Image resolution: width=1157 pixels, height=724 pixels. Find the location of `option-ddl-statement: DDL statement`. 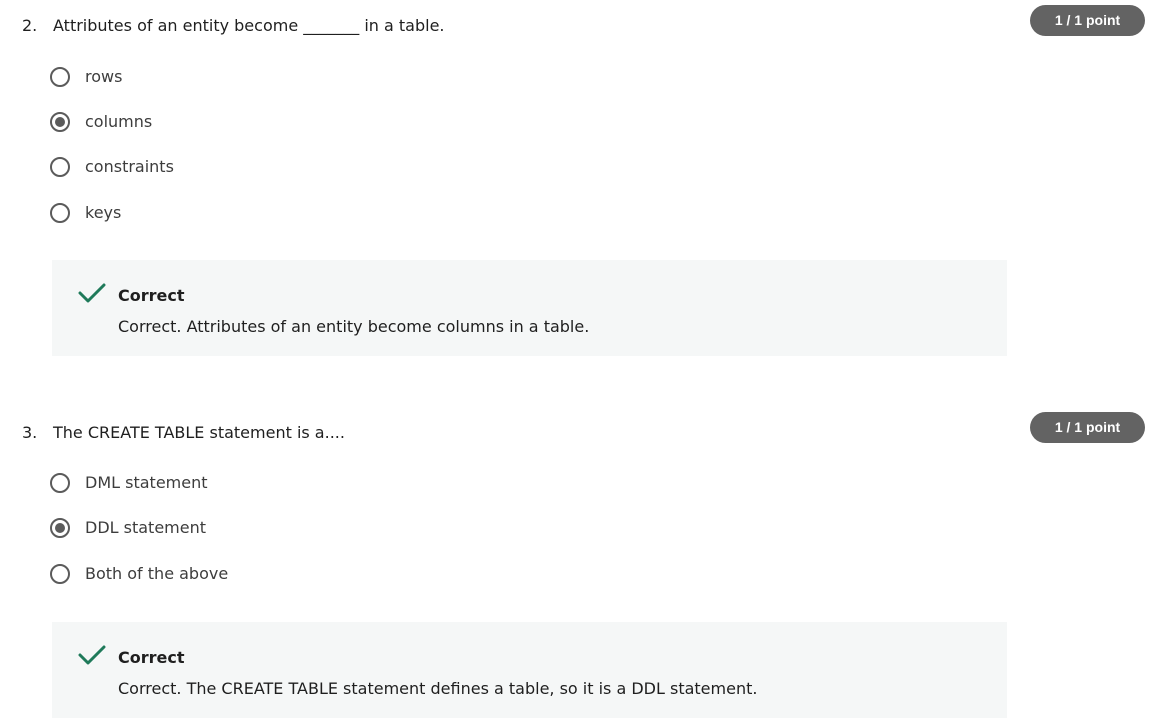

option-ddl-statement: DDL statement is located at coordinates (128, 528).